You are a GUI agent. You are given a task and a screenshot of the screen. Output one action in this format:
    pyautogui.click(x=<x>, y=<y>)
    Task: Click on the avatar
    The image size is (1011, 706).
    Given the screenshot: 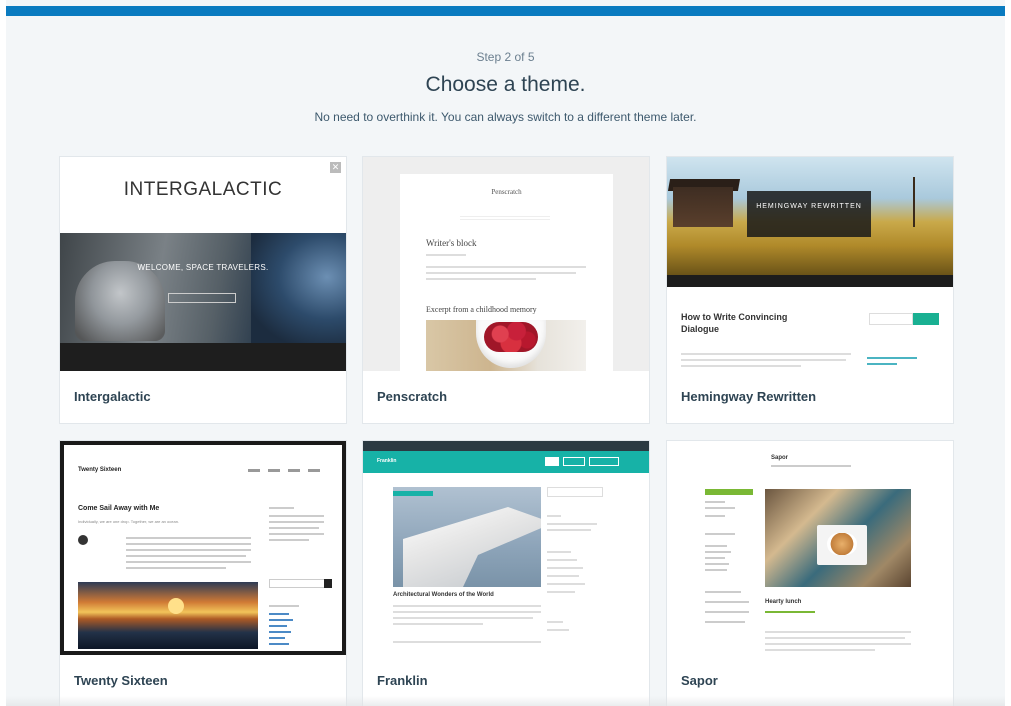 What is the action you would take?
    pyautogui.click(x=83, y=540)
    